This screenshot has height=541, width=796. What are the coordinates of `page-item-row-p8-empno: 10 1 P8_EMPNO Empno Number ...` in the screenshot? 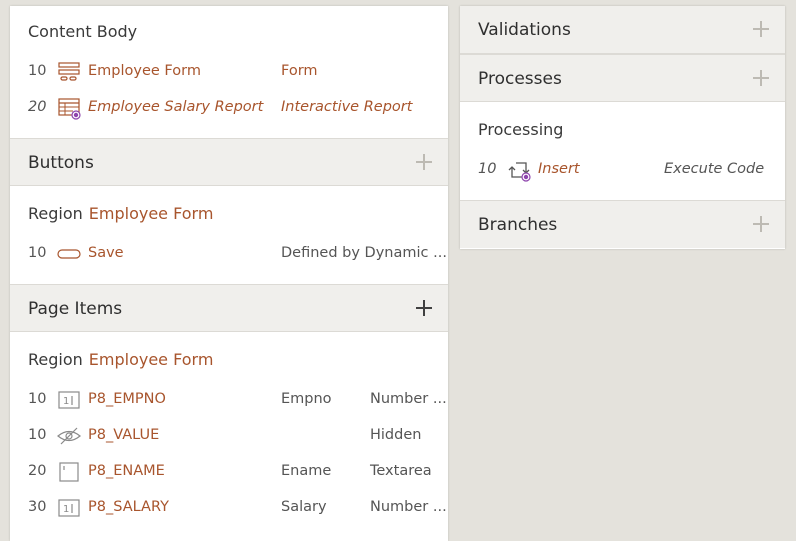 It's located at (237, 400).